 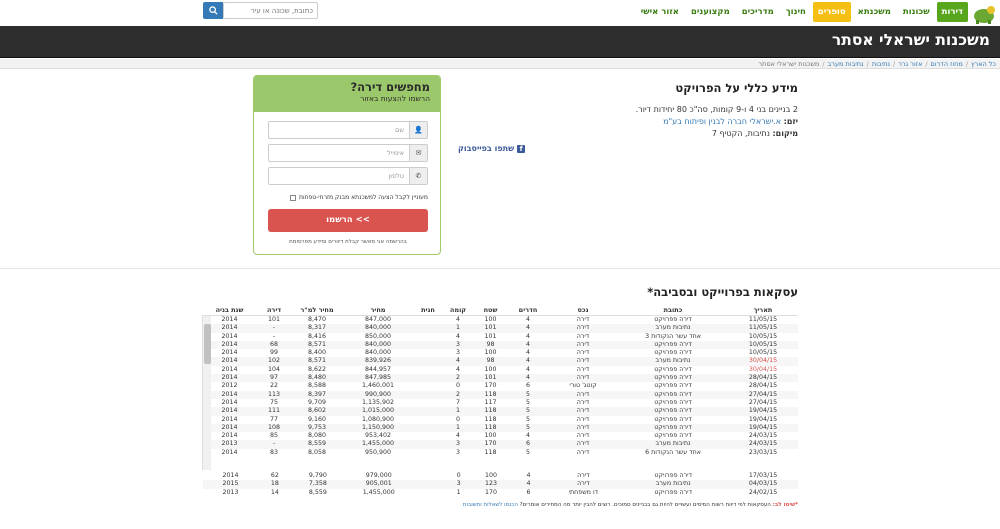 What do you see at coordinates (796, 12) in the screenshot?
I see `nav-education: חינוך` at bounding box center [796, 12].